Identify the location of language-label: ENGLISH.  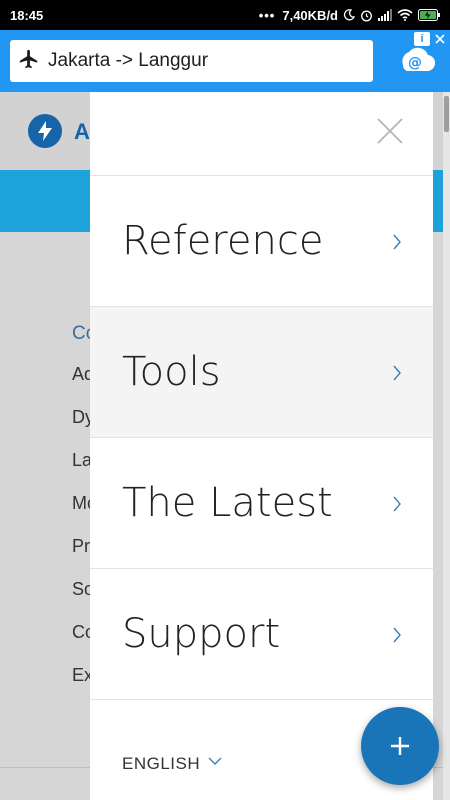
(161, 763).